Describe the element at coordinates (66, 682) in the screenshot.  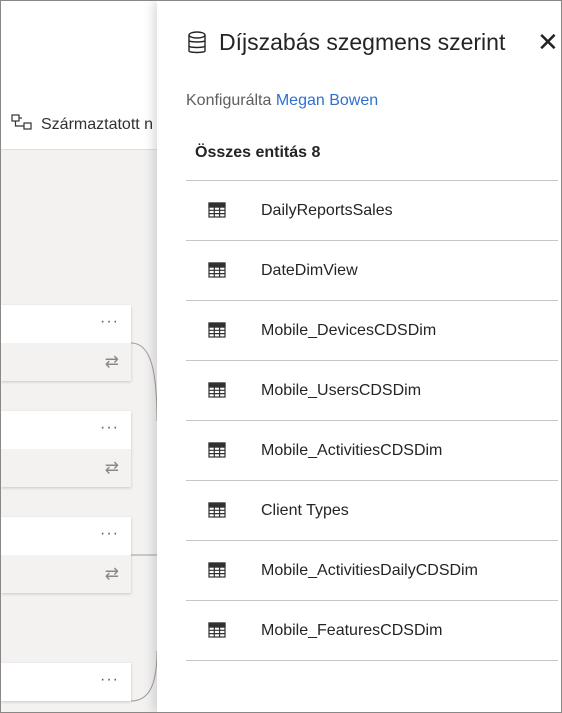
I see `lineage-card: ···` at that location.